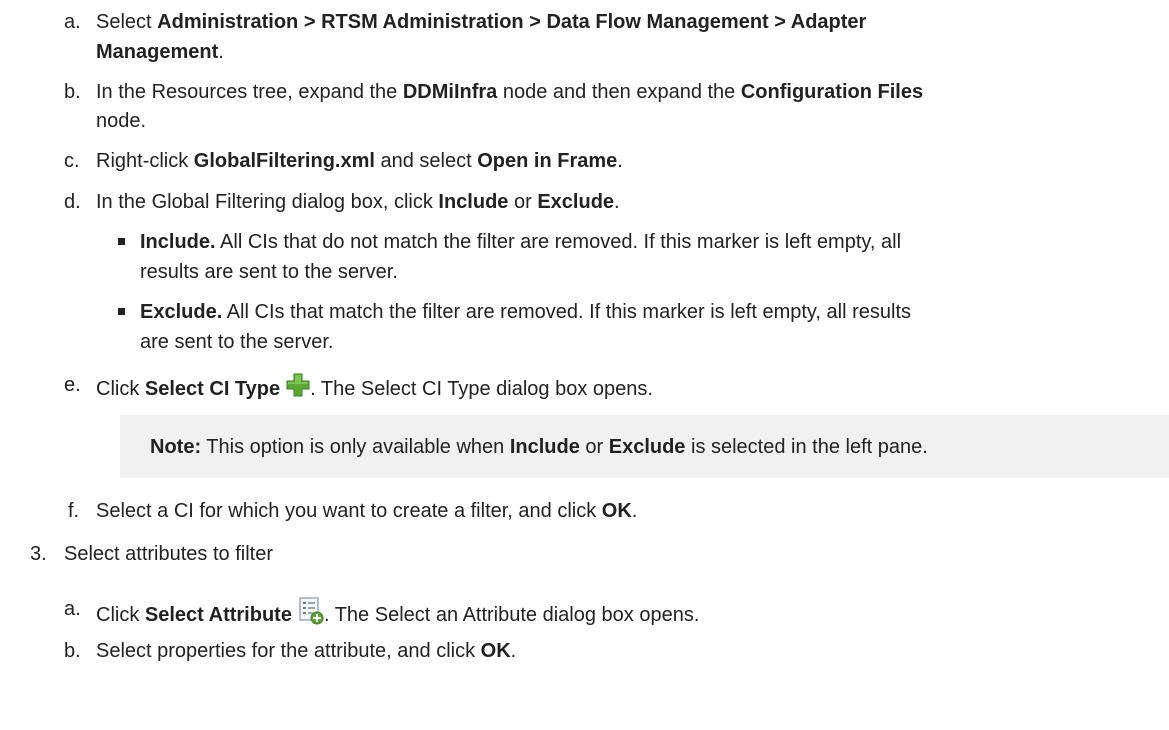  What do you see at coordinates (617, 202) in the screenshot?
I see `step-d-post: .` at bounding box center [617, 202].